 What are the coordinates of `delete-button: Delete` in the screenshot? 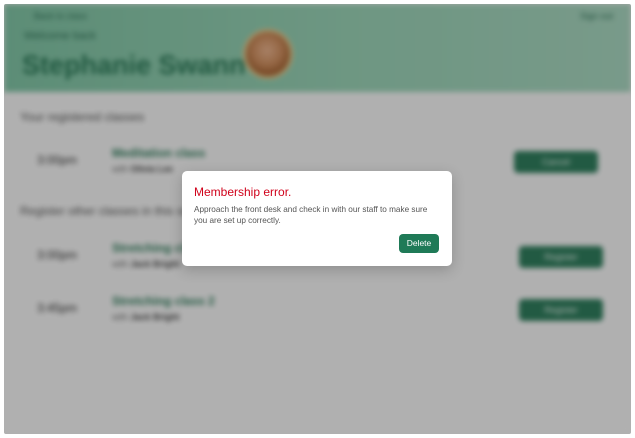 It's located at (419, 243).